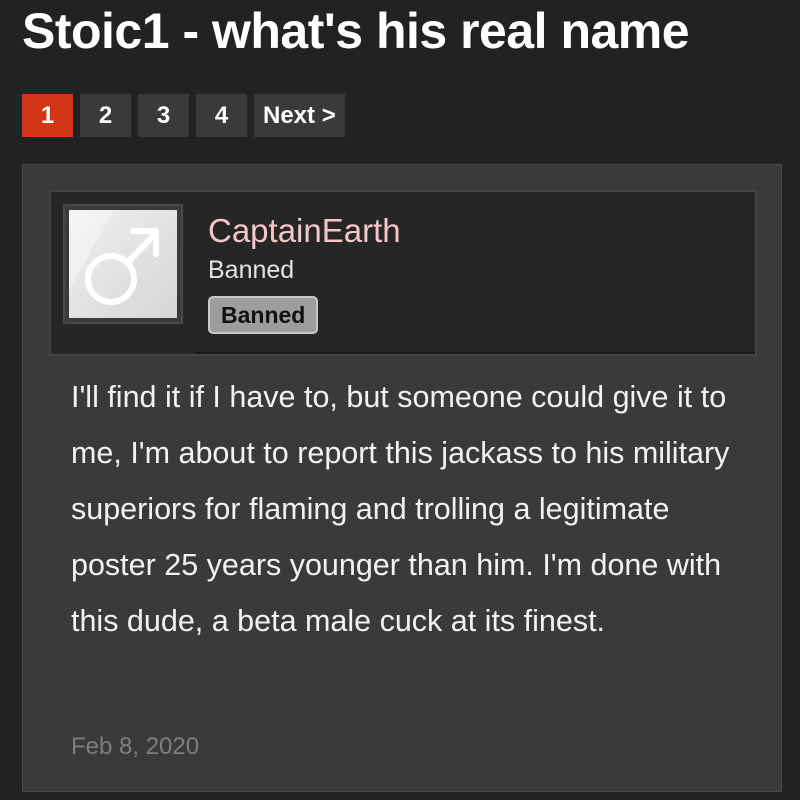 Image resolution: width=800 pixels, height=800 pixels. I want to click on pagination: 1 2 3 4 Next >, so click(183, 115).